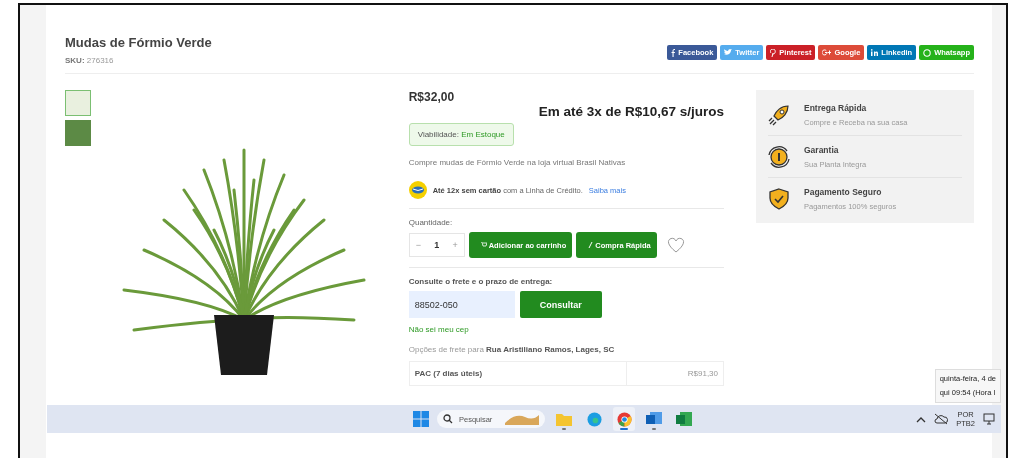 The image size is (1031, 460). Describe the element at coordinates (836, 108) in the screenshot. I see `benefit-title: Entrega Rápida` at that location.